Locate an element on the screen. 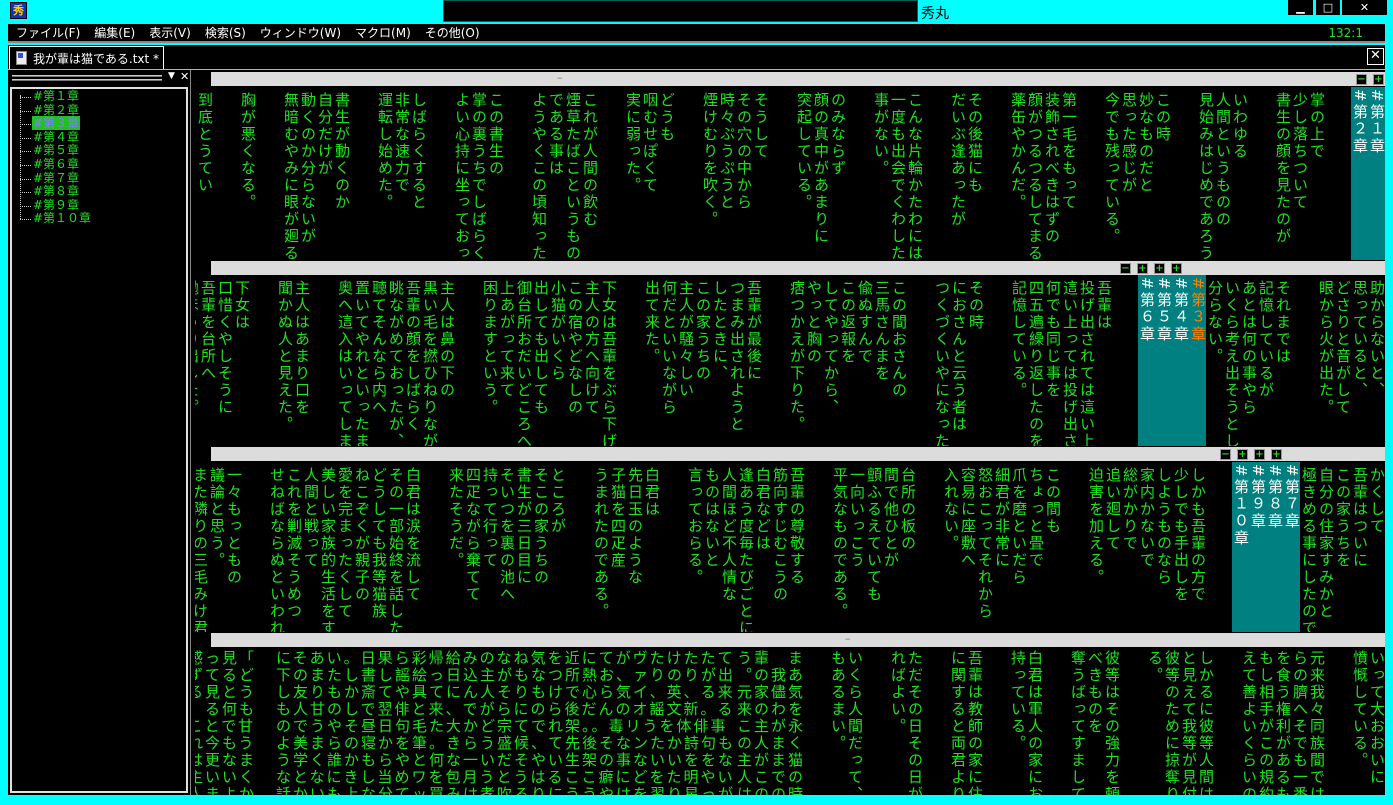 This screenshot has height=805, width=1393. text-line: どうも is located at coordinates (667, 117).